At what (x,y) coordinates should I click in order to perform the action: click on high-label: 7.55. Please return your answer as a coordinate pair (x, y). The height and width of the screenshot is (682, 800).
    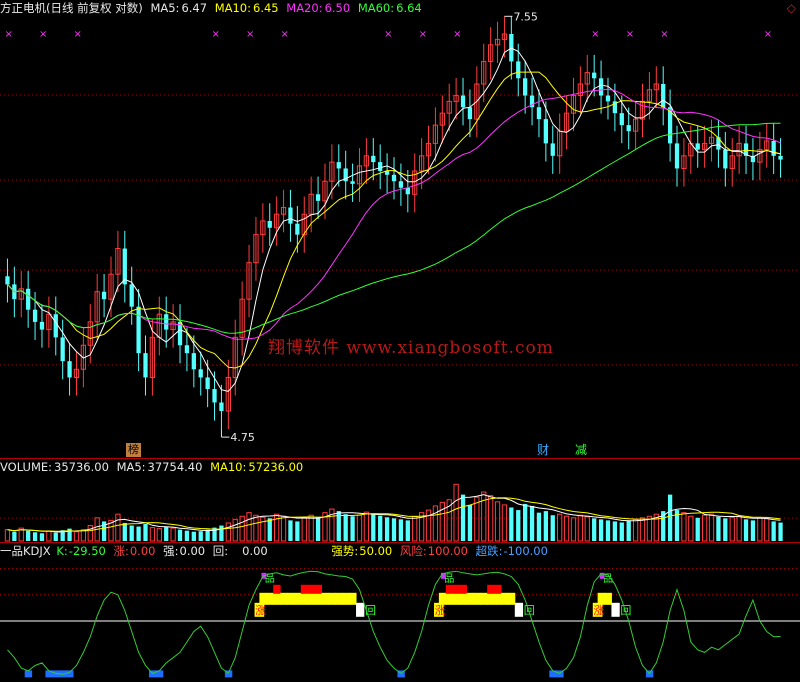
    Looking at the image, I should click on (525, 16).